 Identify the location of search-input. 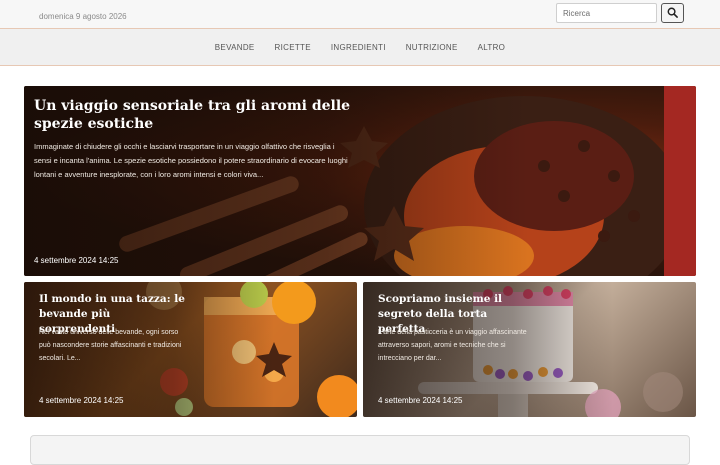
(606, 13).